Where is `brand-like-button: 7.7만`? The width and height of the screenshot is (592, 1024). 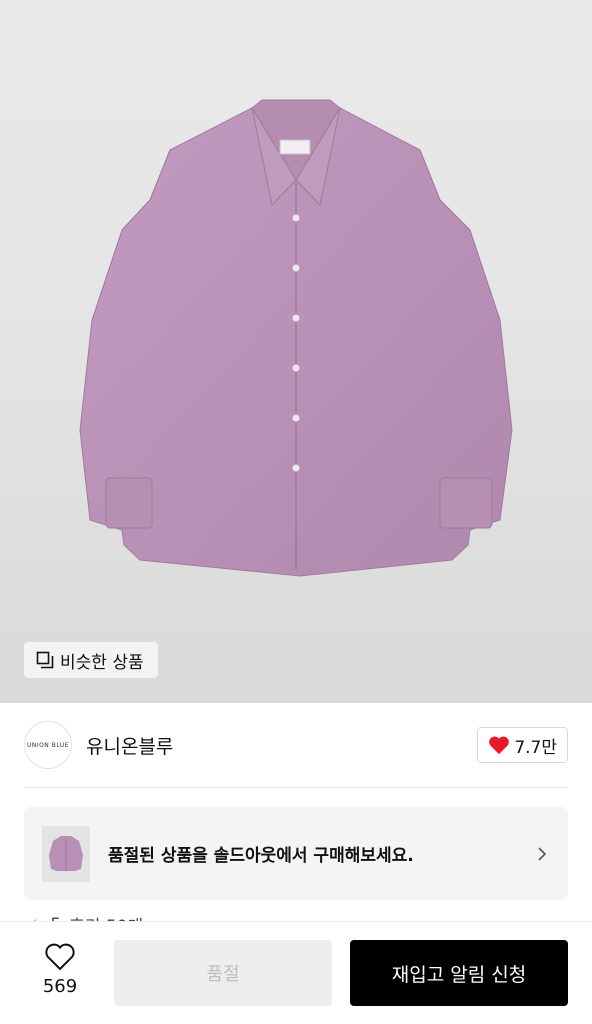
brand-like-button: 7.7만 is located at coordinates (522, 745).